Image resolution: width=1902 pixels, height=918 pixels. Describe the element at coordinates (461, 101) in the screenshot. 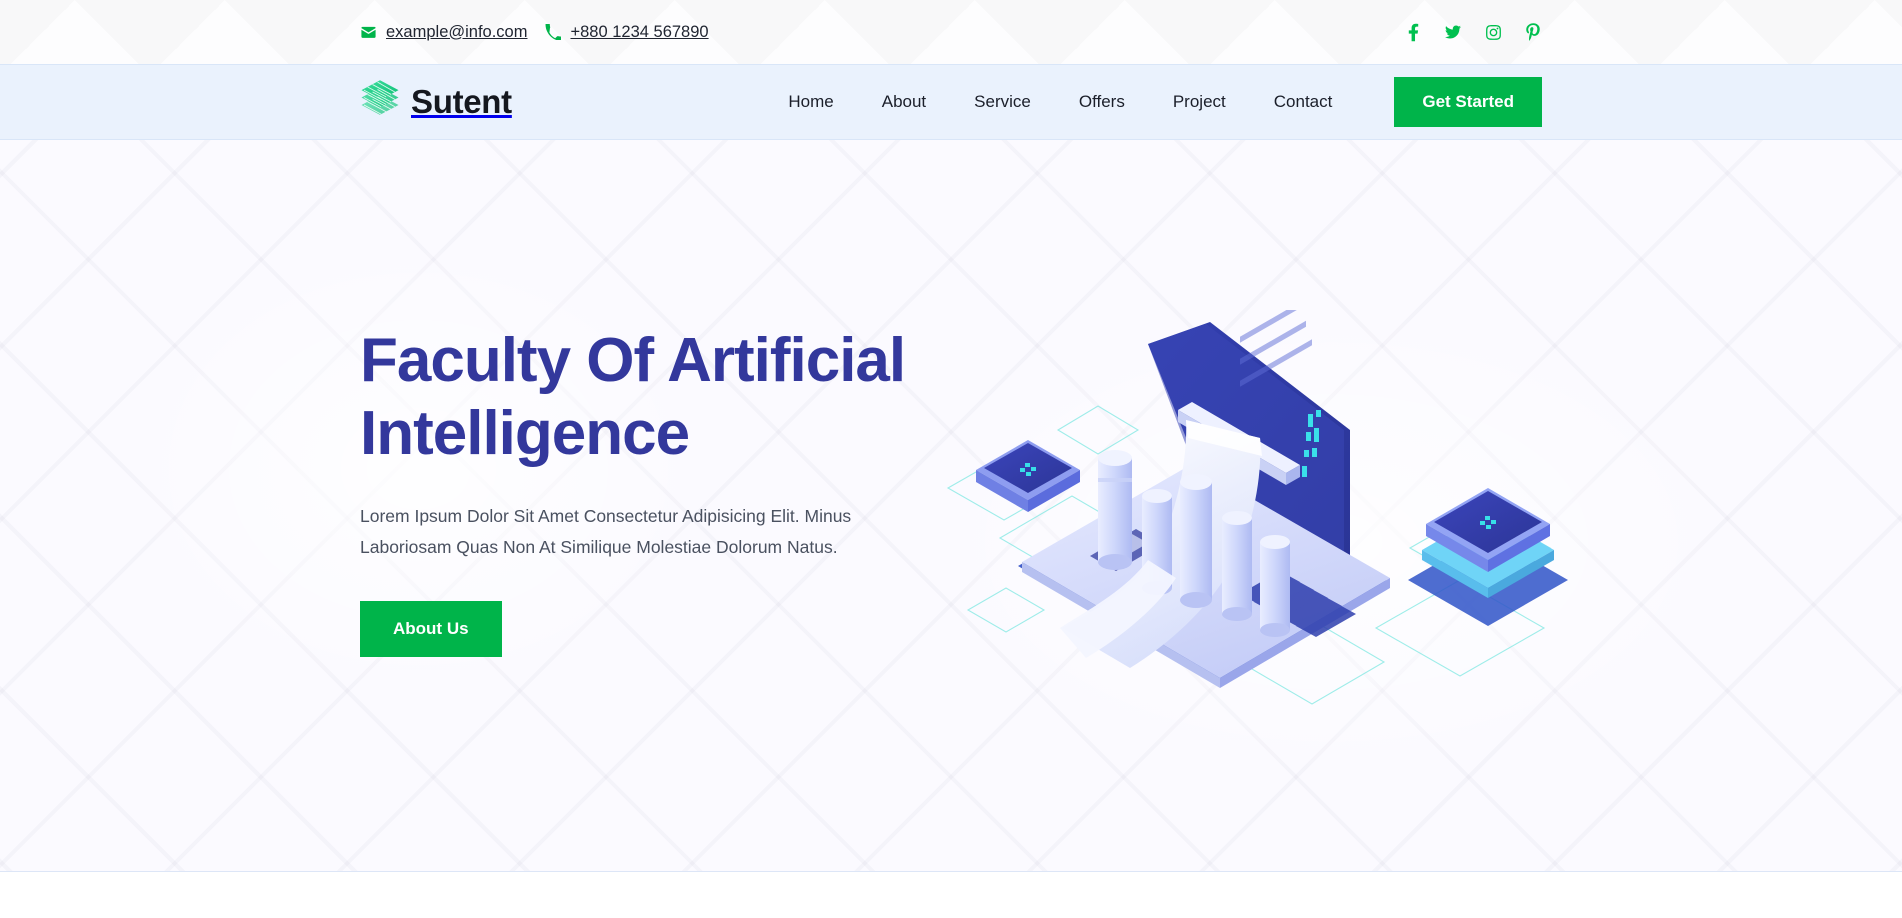

I see `brand-name: Sutent` at that location.